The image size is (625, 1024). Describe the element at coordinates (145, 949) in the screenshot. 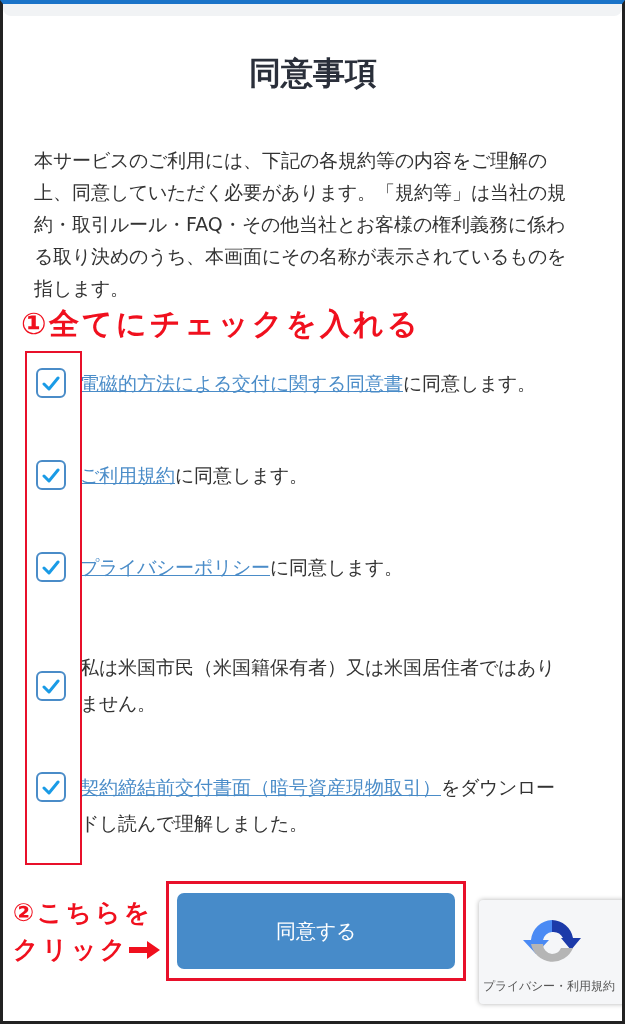

I see `arrow-icon` at that location.